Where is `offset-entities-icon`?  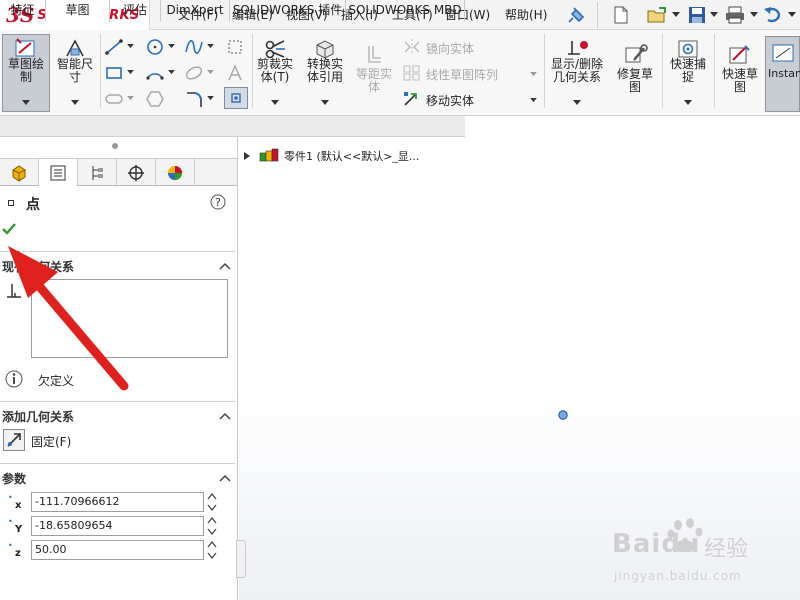 offset-entities-icon is located at coordinates (374, 54).